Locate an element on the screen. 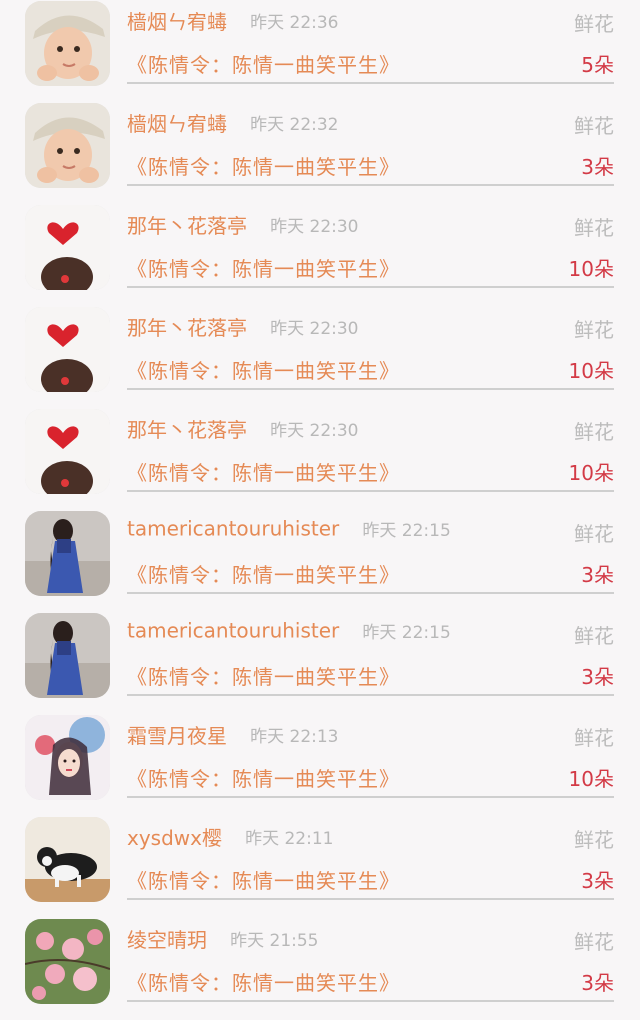  timestamp: 昨天 21:55 is located at coordinates (274, 941).